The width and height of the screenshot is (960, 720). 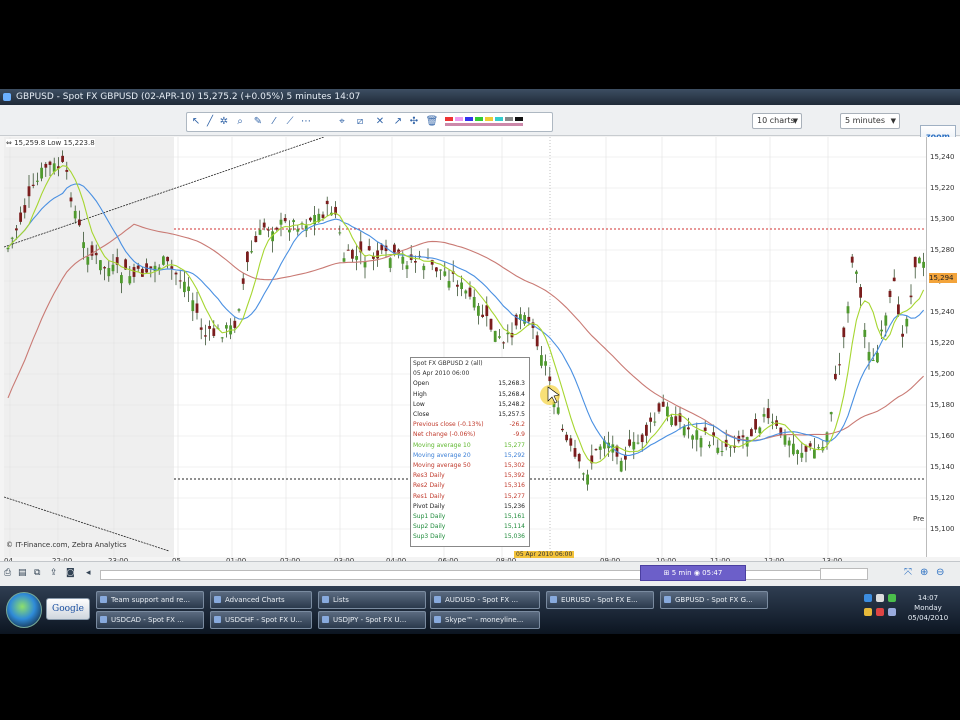 I want to click on export-icon: ⇪, so click(x=54, y=573).